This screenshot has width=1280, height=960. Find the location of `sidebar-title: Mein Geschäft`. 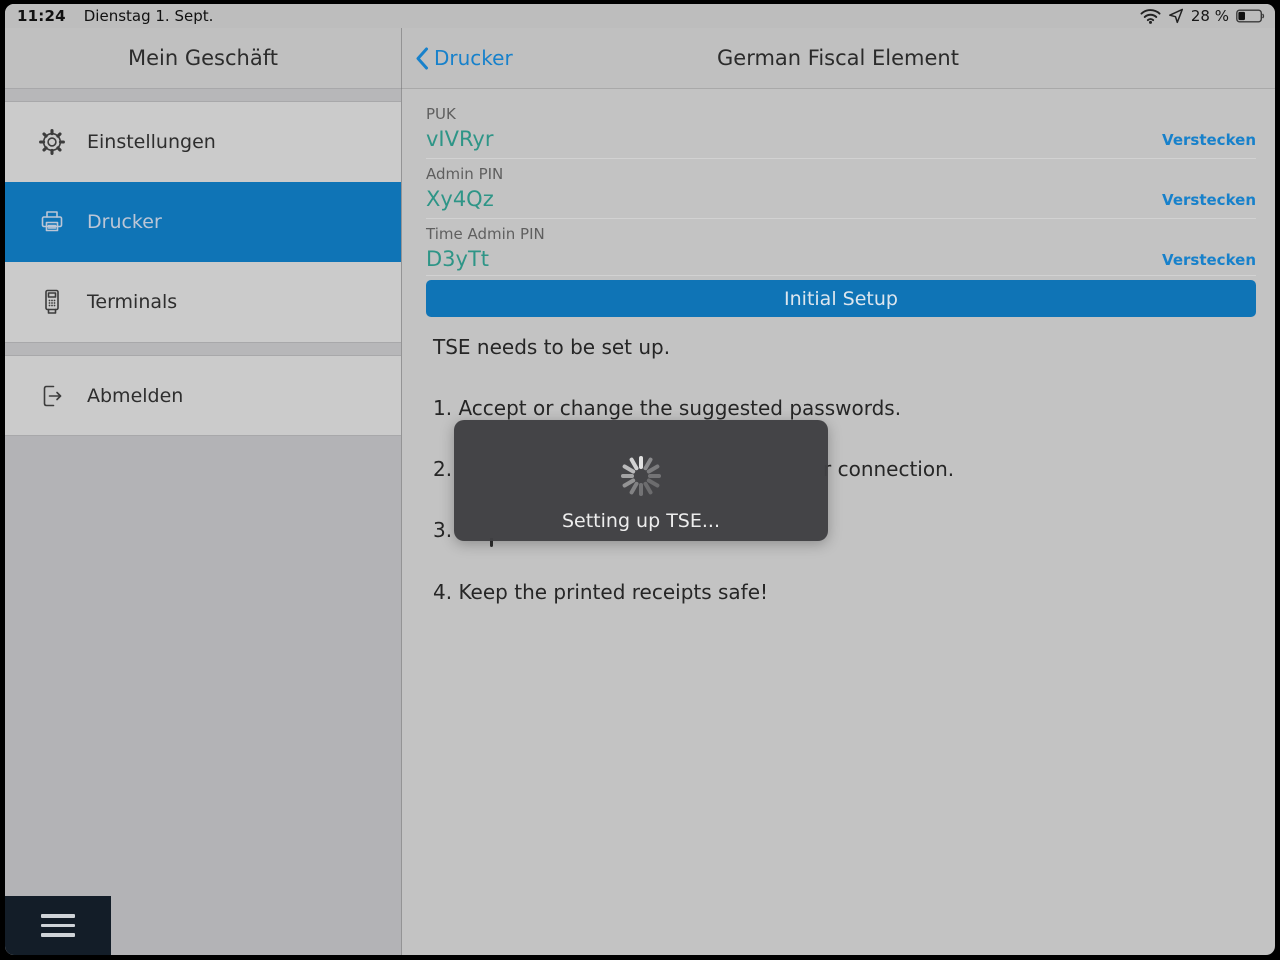

sidebar-title: Mein Geschäft is located at coordinates (203, 58).